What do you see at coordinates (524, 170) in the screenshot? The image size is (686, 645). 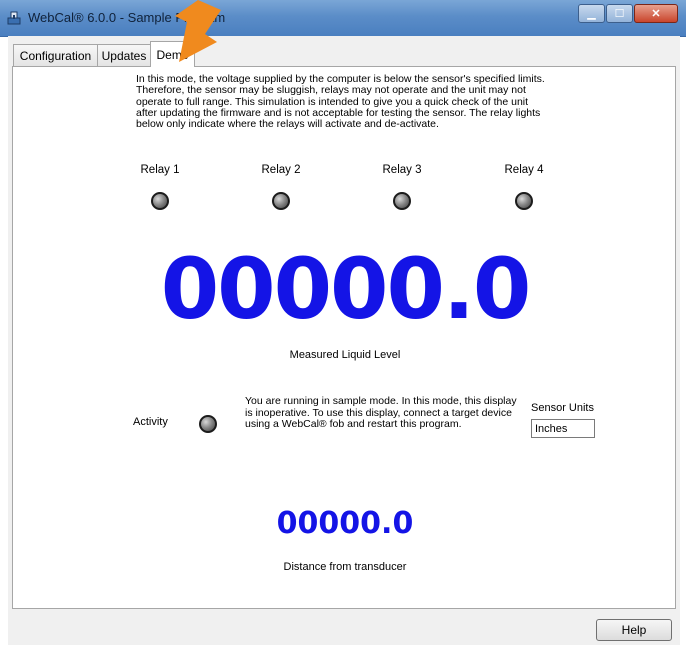 I see `relay-4-label: Relay 4` at bounding box center [524, 170].